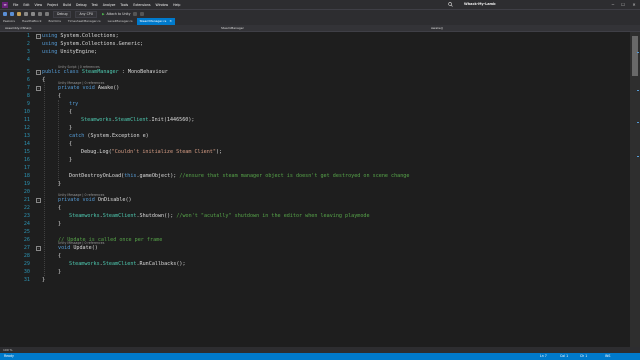 The image size is (640, 360). I want to click on menu-test: Test, so click(95, 5).